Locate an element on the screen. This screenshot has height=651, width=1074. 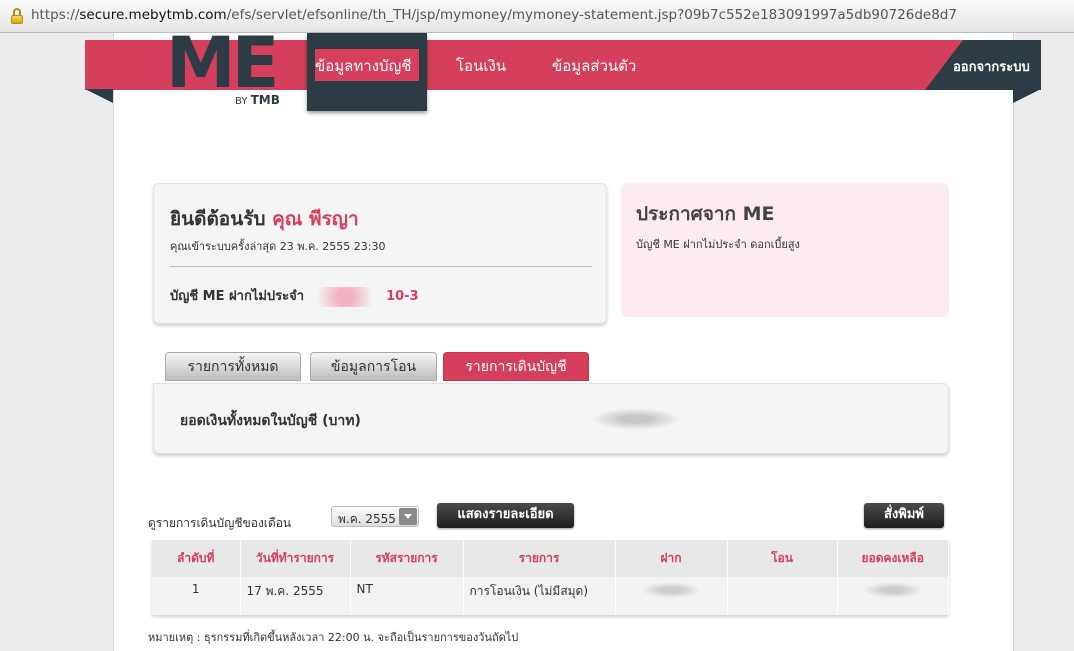
tab-all-transactions: รายการทั้งหมด is located at coordinates (233, 366).